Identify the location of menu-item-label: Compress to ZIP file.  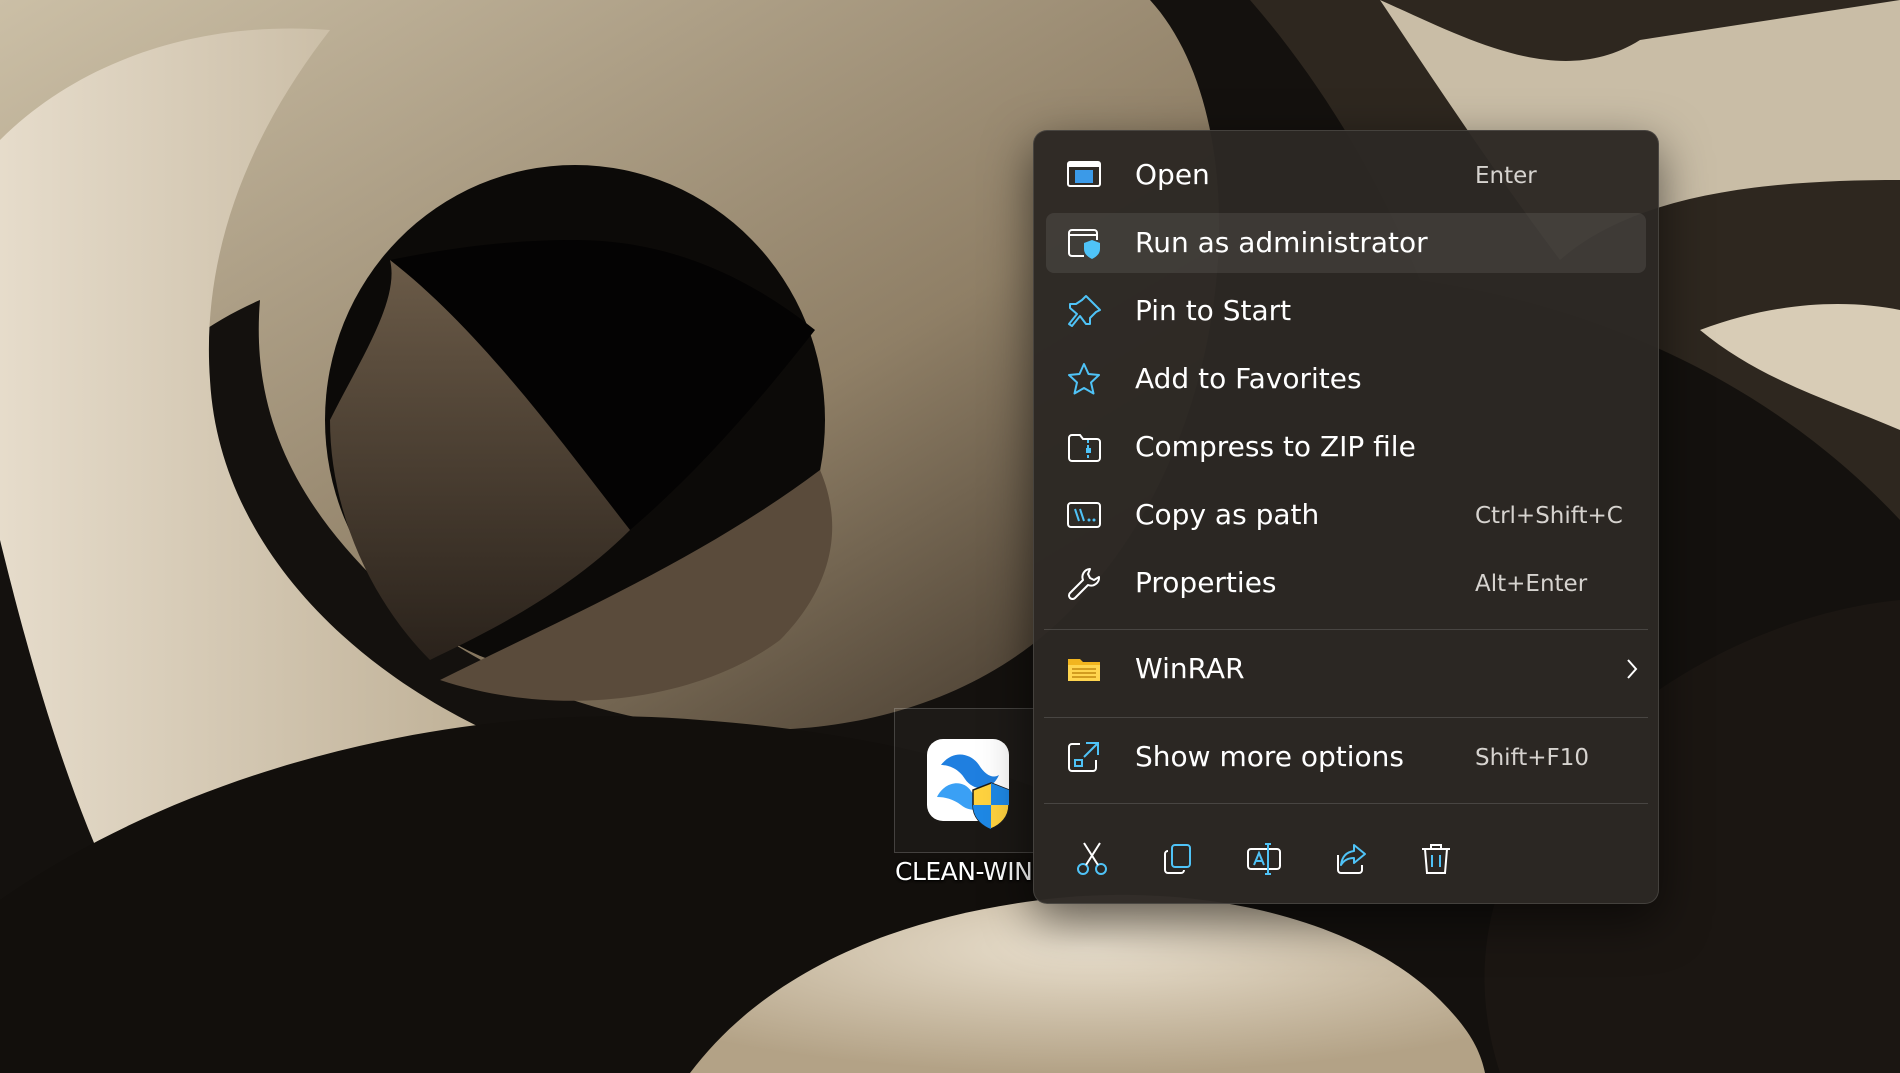
(1275, 446).